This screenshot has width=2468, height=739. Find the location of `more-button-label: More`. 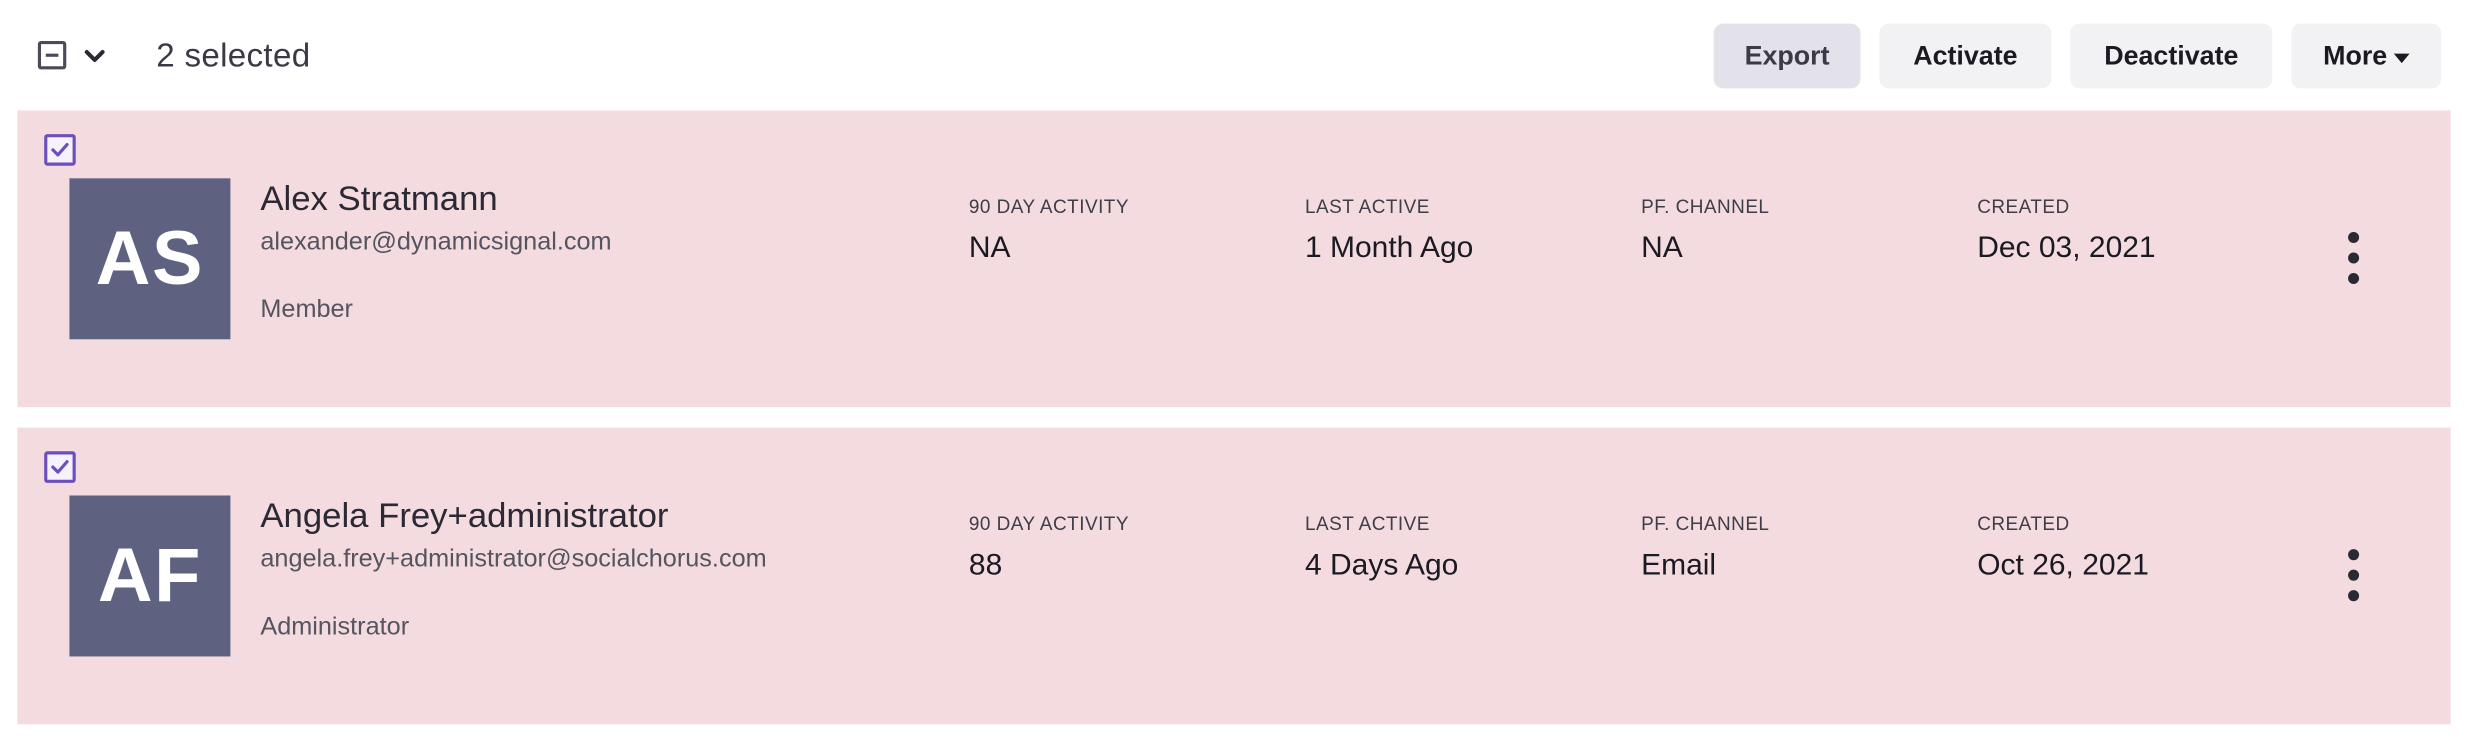

more-button-label: More is located at coordinates (2355, 55).